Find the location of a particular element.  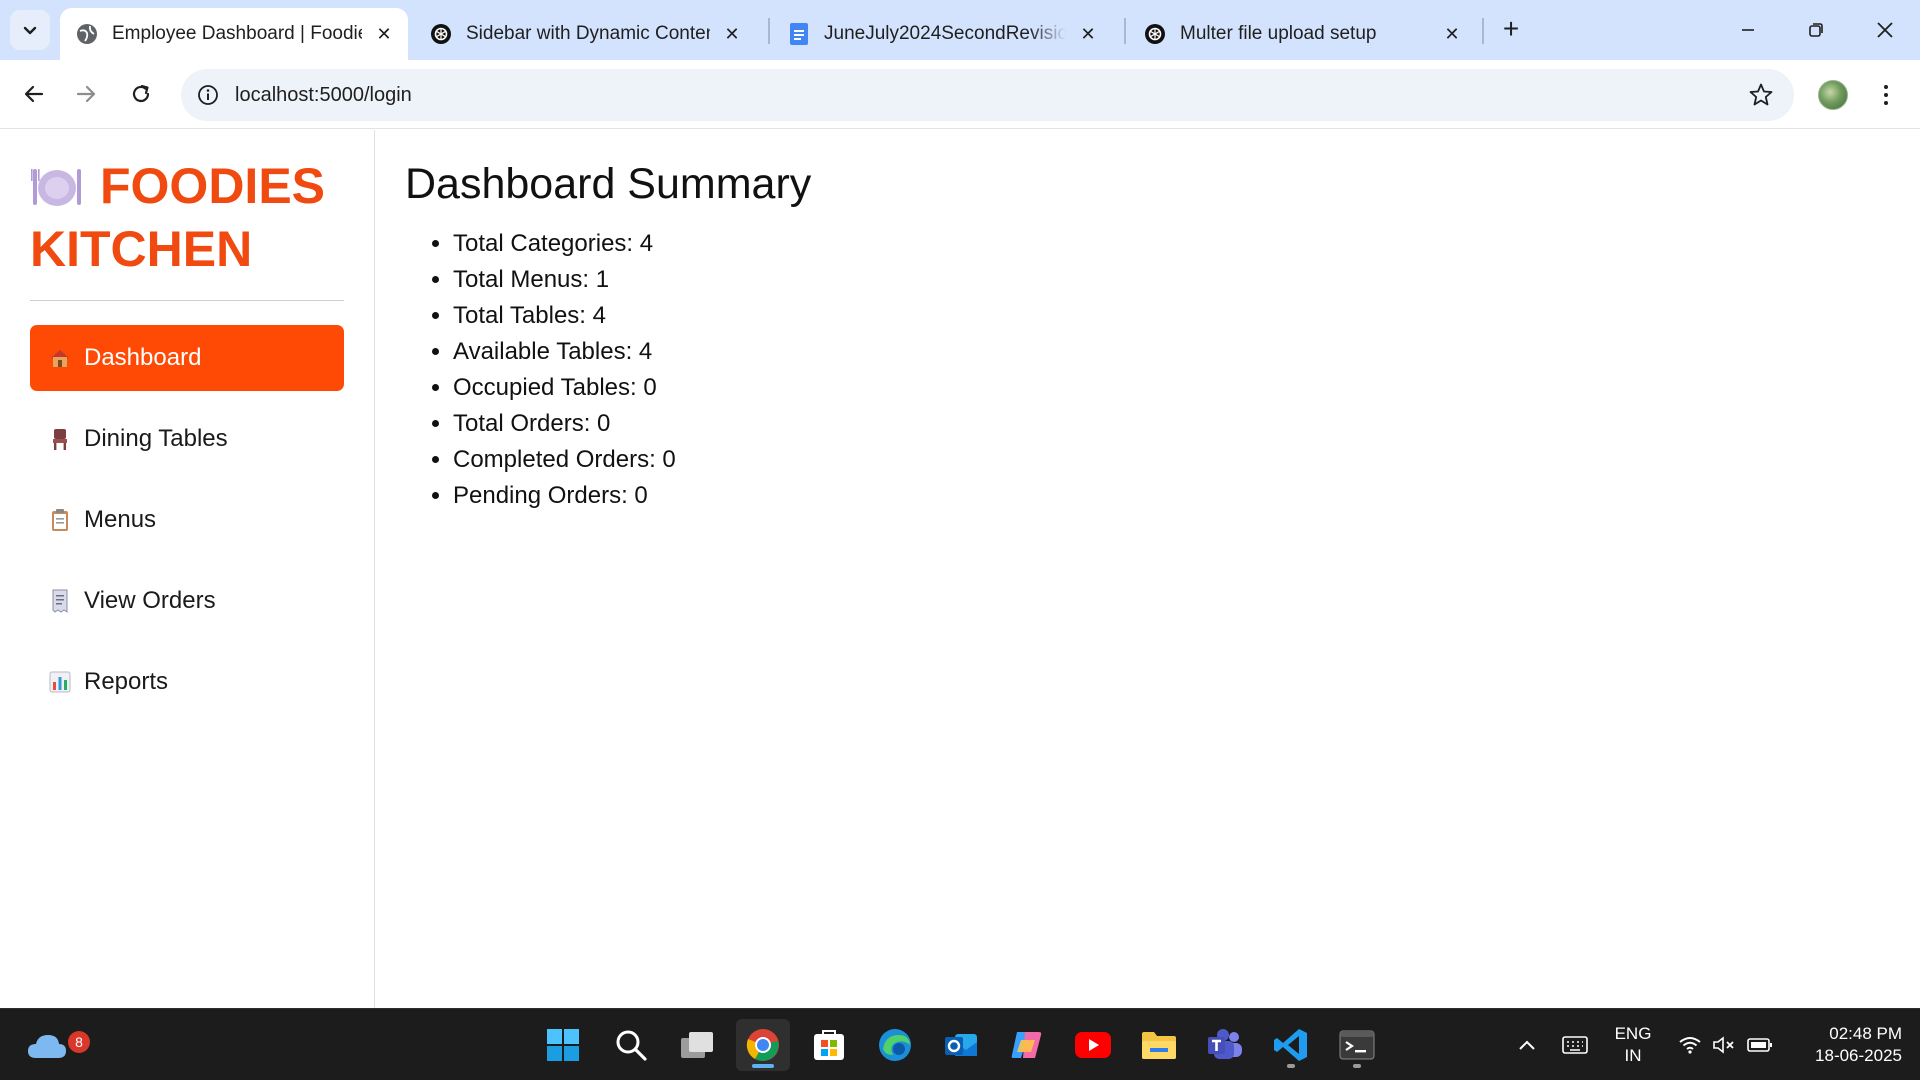

tab-multer-upload: Multer file upload setup ✕ is located at coordinates (1302, 34).